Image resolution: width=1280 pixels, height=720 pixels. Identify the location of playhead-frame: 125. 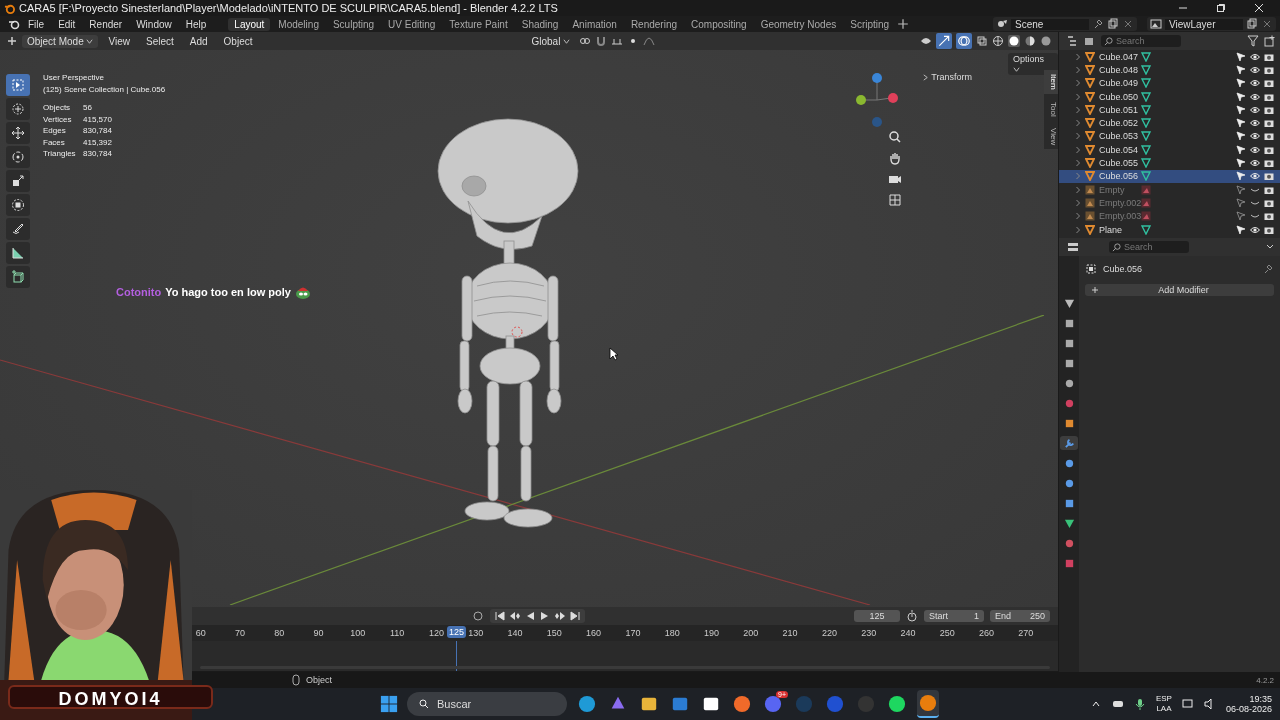
(457, 632).